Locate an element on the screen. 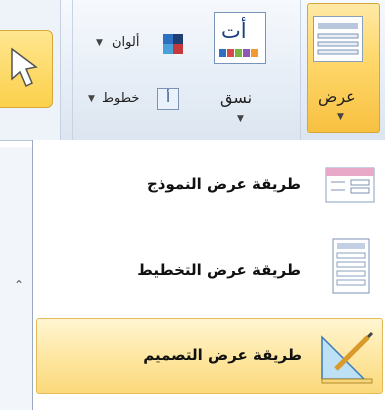 The height and width of the screenshot is (410, 385). menu-item-label: طريقة عرض التخطيط is located at coordinates (219, 270).